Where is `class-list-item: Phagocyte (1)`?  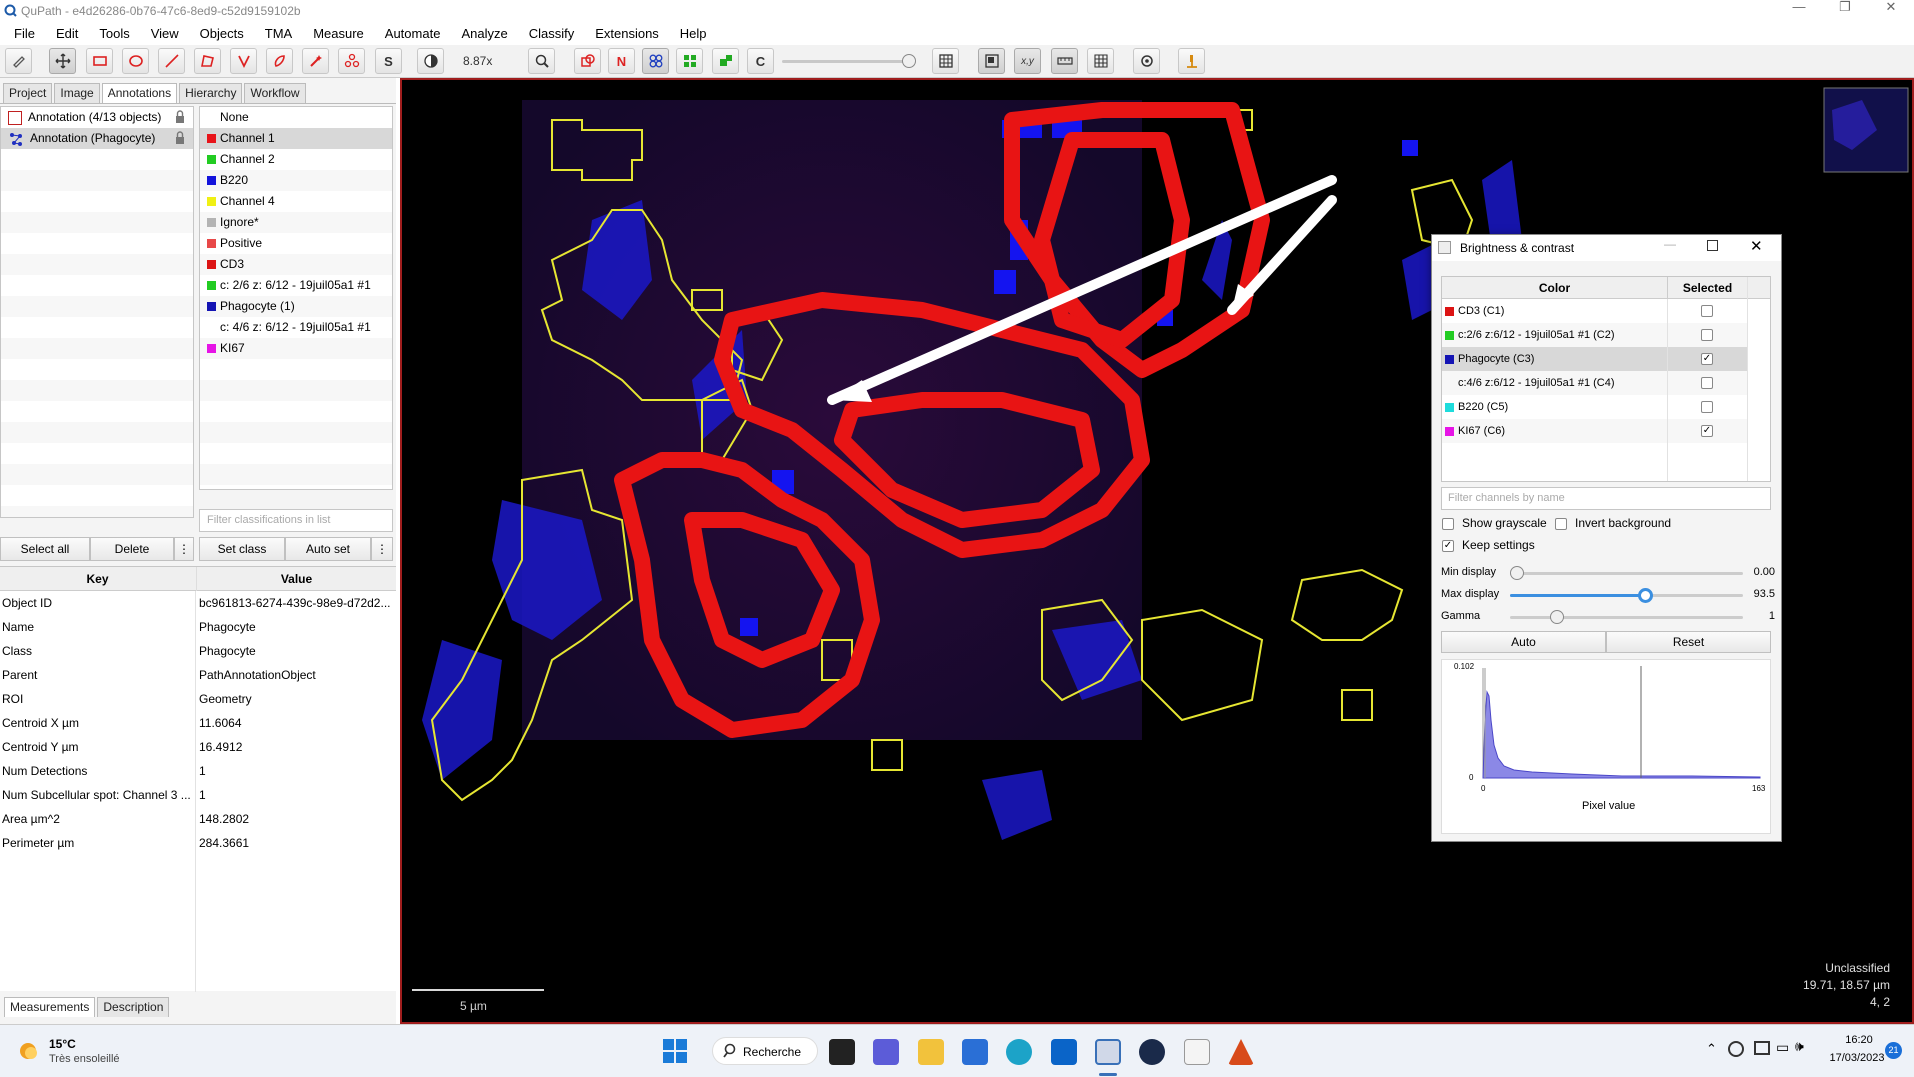
class-list-item: Phagocyte (1) is located at coordinates (296, 306).